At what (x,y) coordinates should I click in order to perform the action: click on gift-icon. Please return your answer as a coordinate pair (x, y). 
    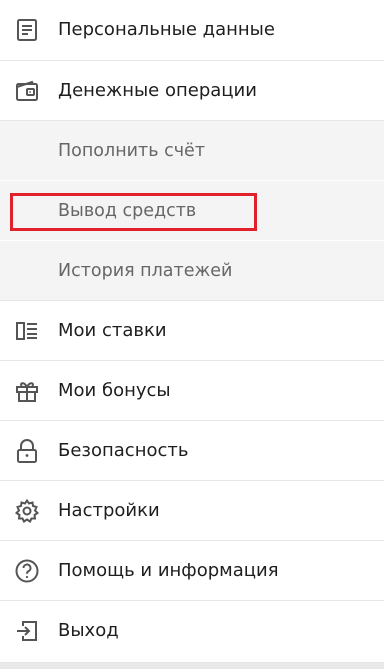
    Looking at the image, I should click on (27, 391).